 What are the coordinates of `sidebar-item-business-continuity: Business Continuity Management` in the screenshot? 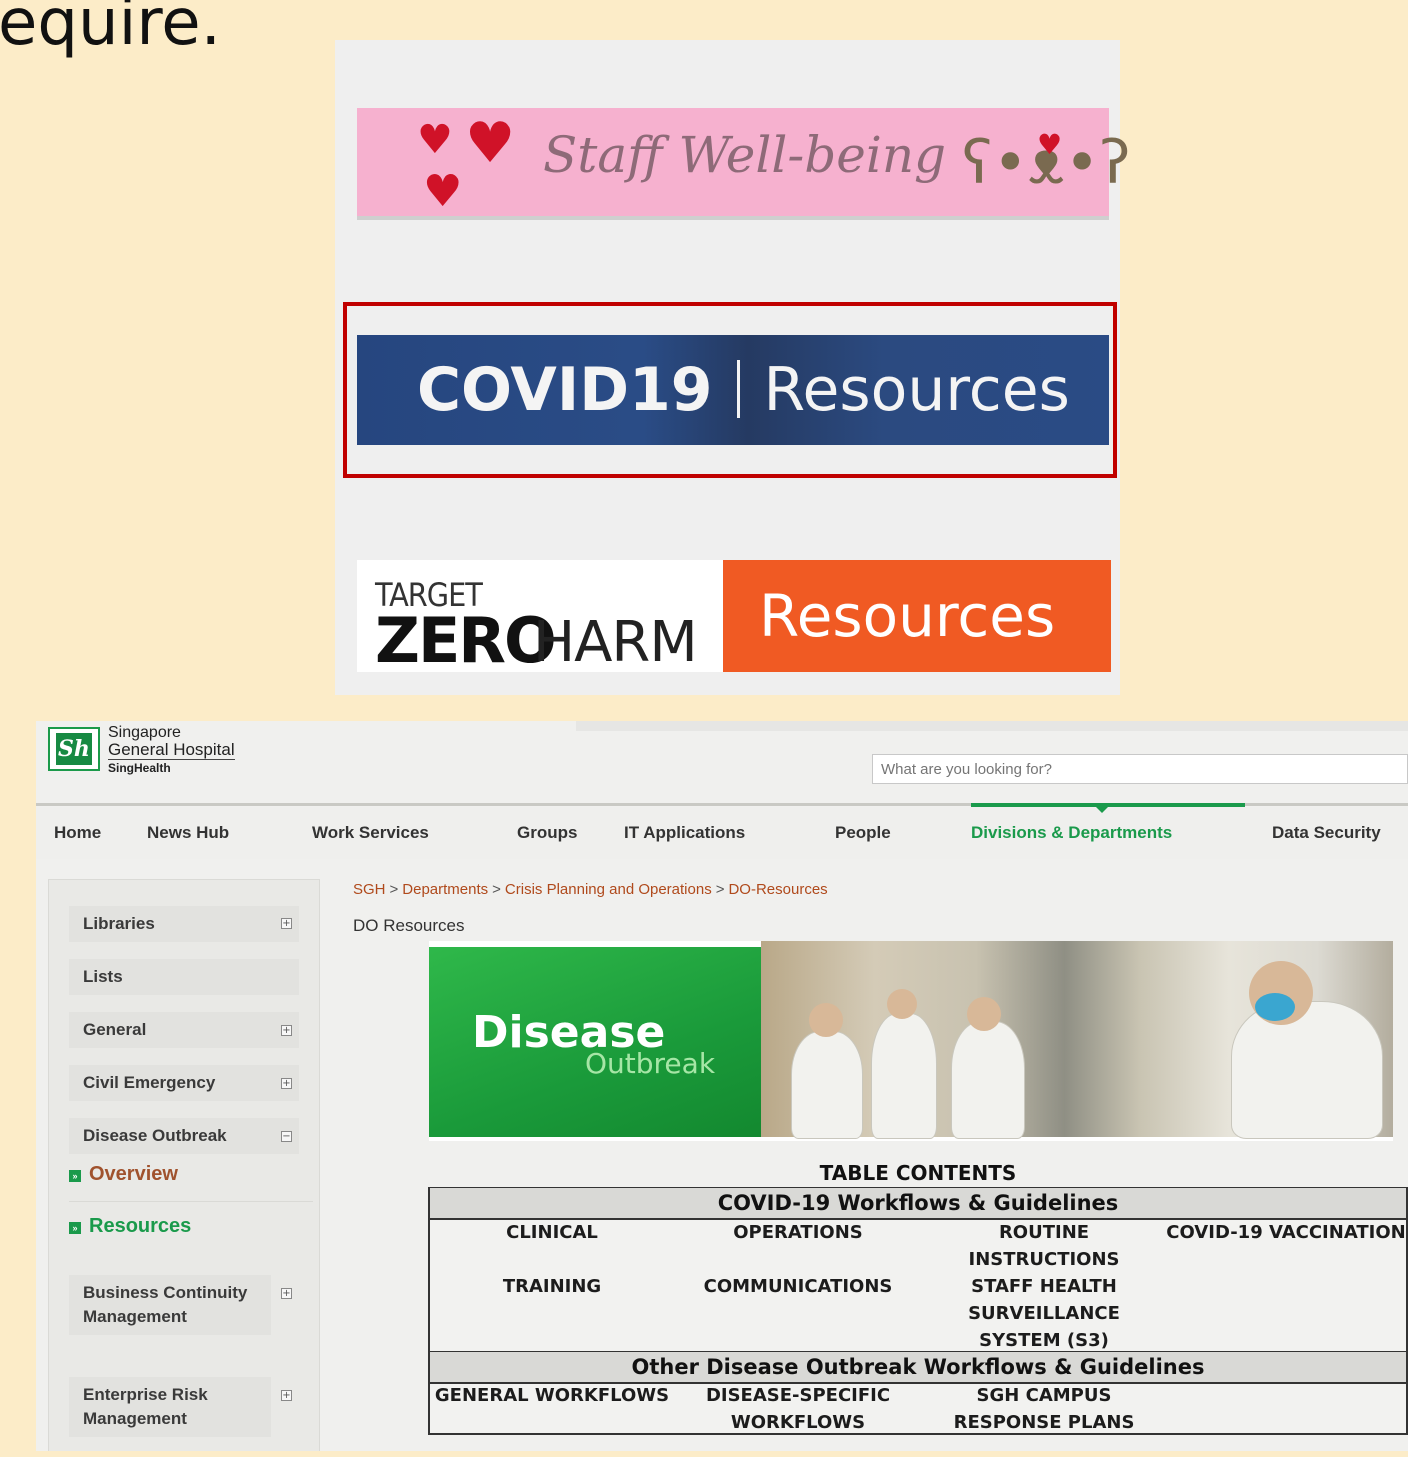 It's located at (170, 1305).